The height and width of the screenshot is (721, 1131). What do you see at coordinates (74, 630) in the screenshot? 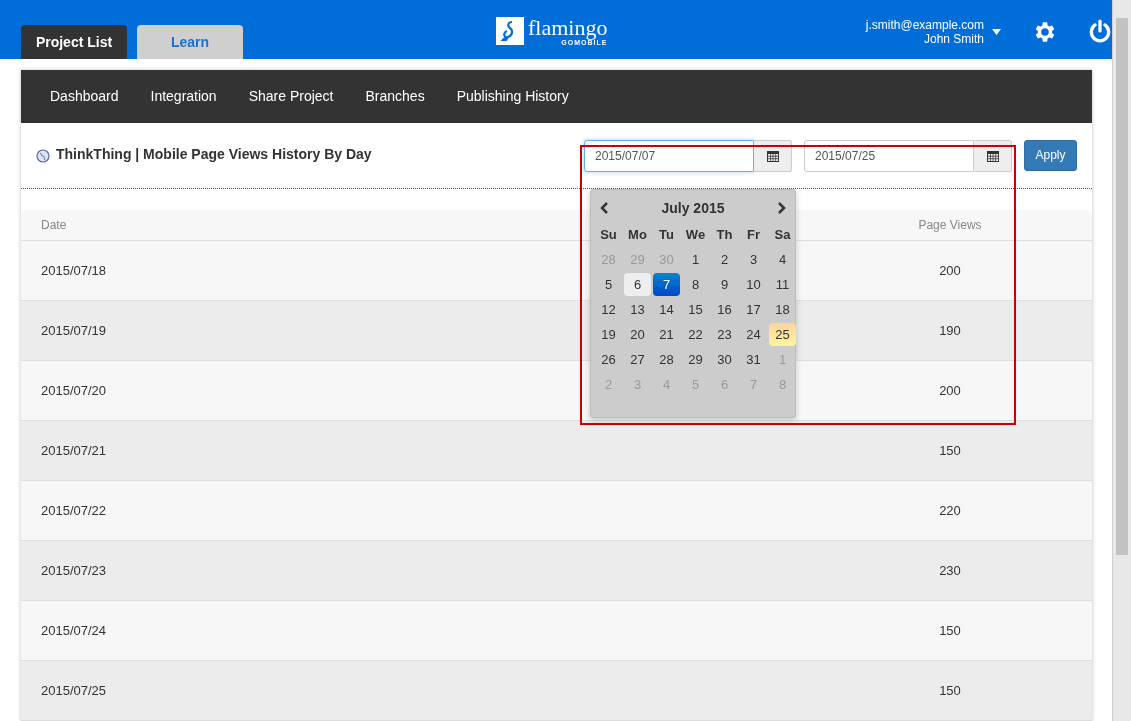
I see `table-cell: 2015/07/24` at bounding box center [74, 630].